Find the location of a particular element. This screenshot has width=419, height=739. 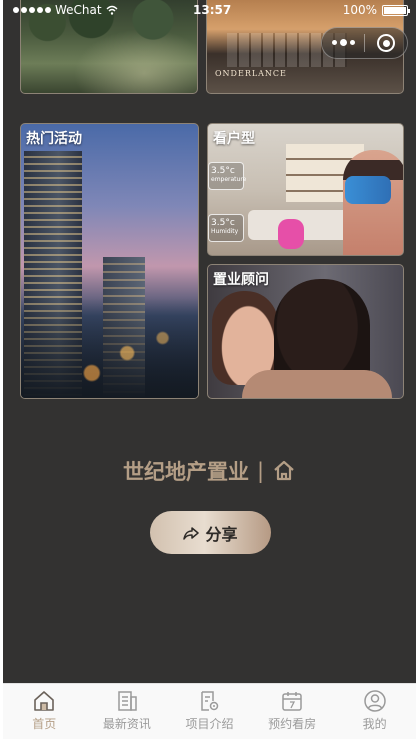

bottom-tab-bar: 首页 最新资讯 项目介绍 预约看房 我的 is located at coordinates (209, 711).